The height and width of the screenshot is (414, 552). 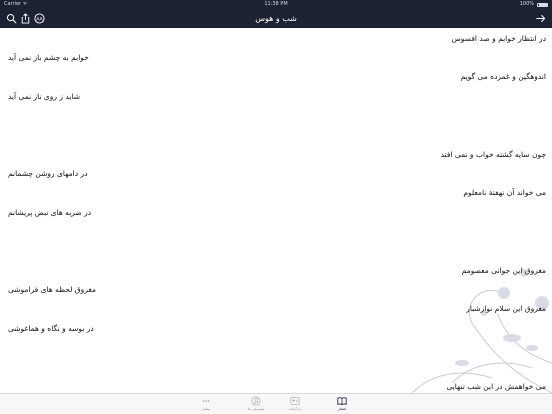 I want to click on verse-line: در بوسه و نگاه و هماغوشی, so click(x=51, y=328).